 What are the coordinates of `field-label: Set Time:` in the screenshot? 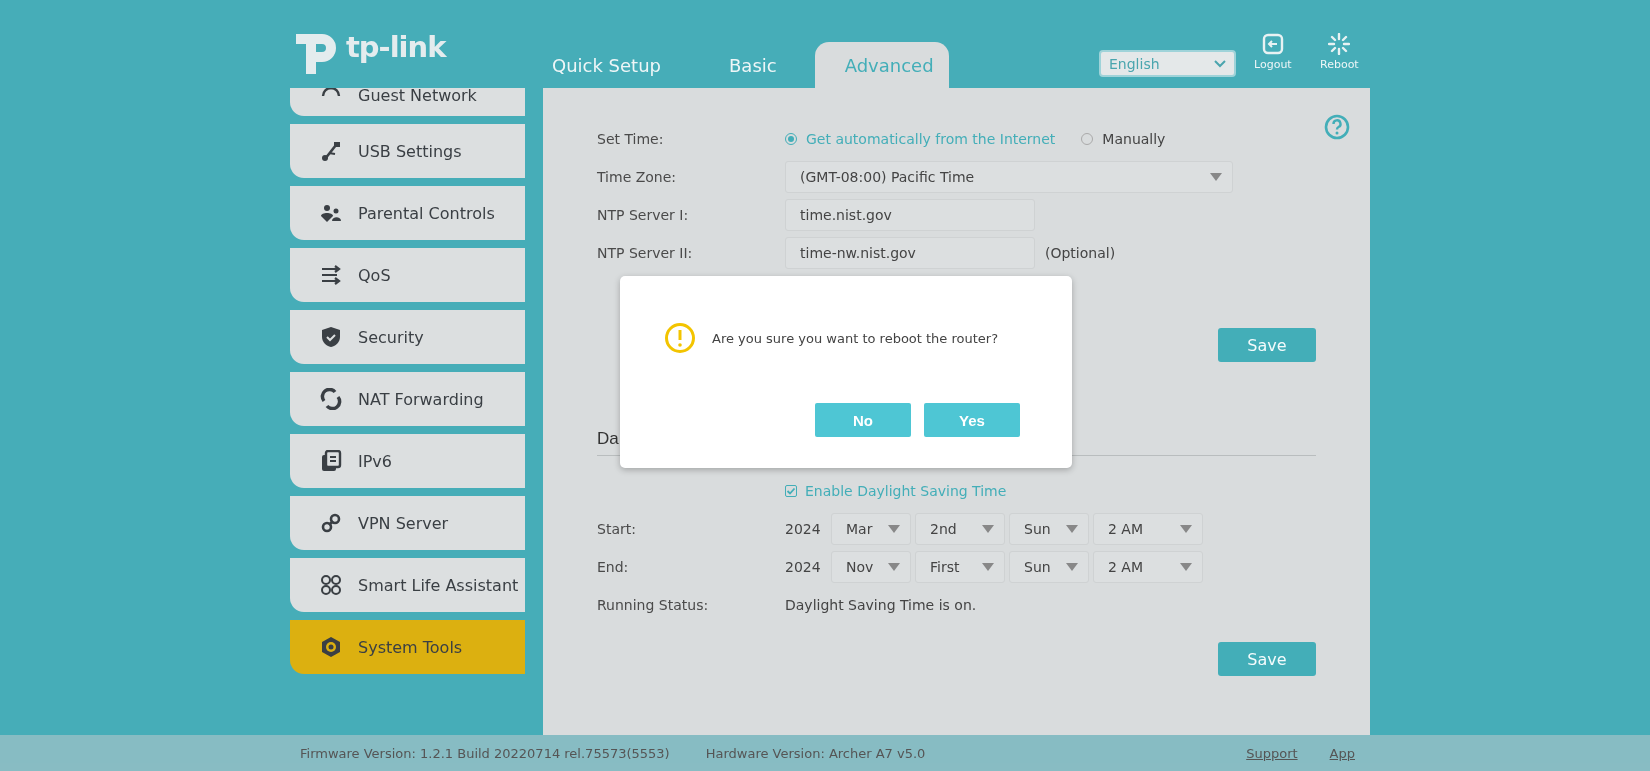 It's located at (631, 139).